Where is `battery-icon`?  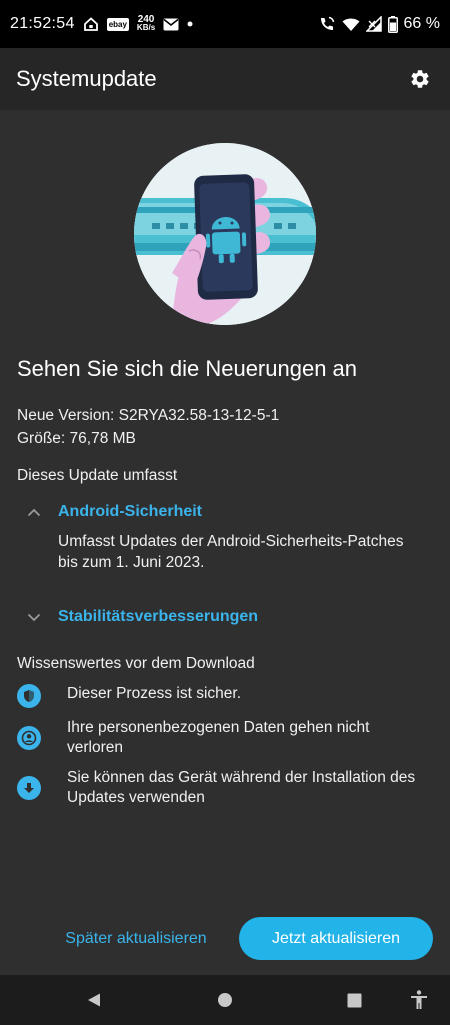 battery-icon is located at coordinates (392, 24).